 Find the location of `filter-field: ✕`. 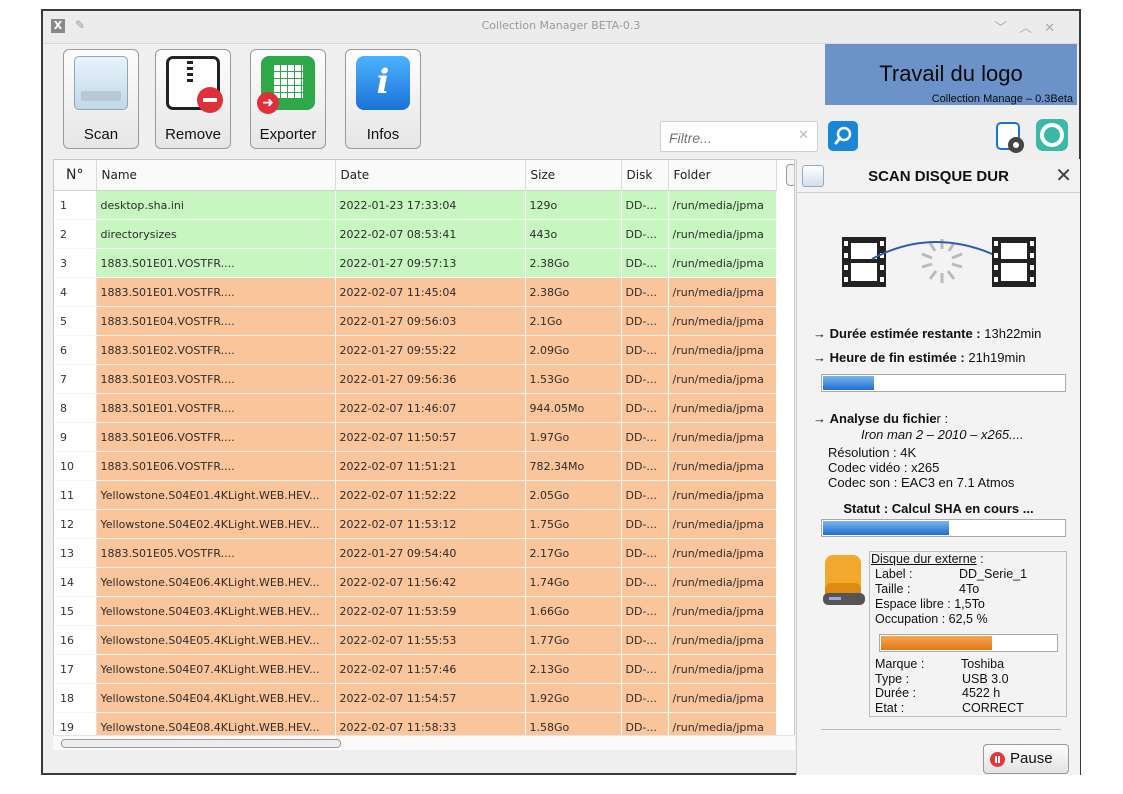

filter-field: ✕ is located at coordinates (739, 136).